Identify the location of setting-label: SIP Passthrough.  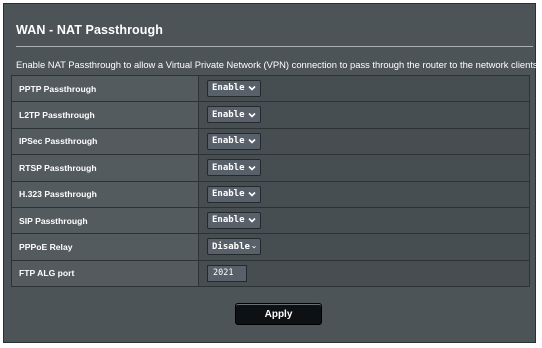
(105, 220).